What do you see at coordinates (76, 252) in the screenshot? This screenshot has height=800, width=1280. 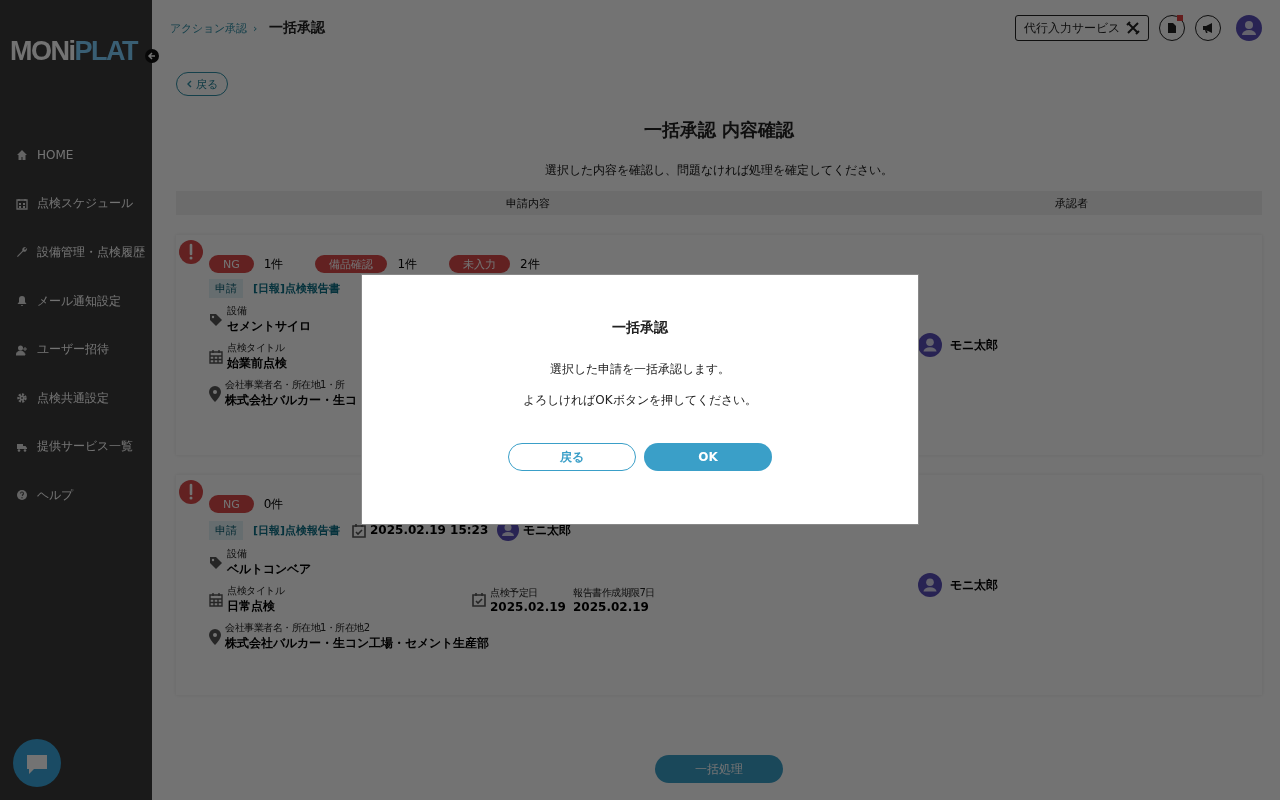 I see `nav-item: 設備管理・点検履歴` at bounding box center [76, 252].